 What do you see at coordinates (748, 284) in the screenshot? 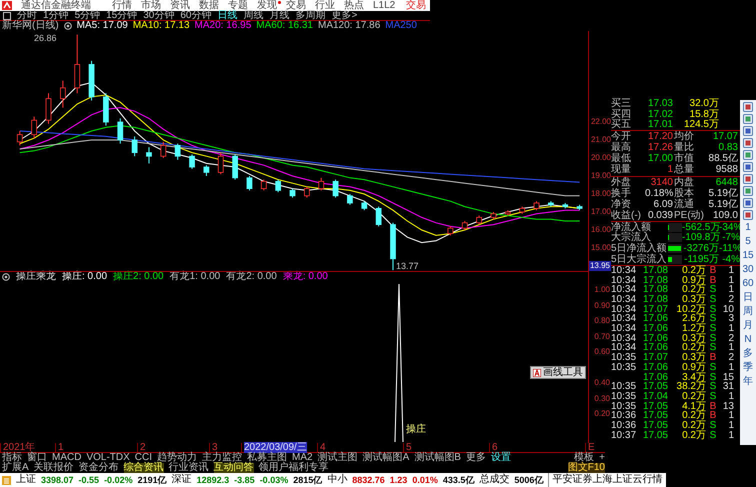
I see `period-shortcut: 60` at bounding box center [748, 284].